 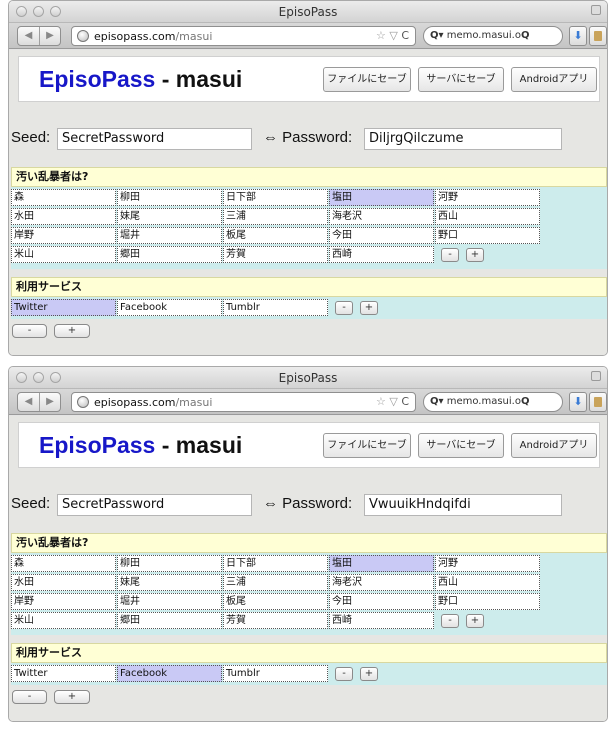 What do you see at coordinates (463, 139) in the screenshot?
I see `password-field: DiljrgQilczume` at bounding box center [463, 139].